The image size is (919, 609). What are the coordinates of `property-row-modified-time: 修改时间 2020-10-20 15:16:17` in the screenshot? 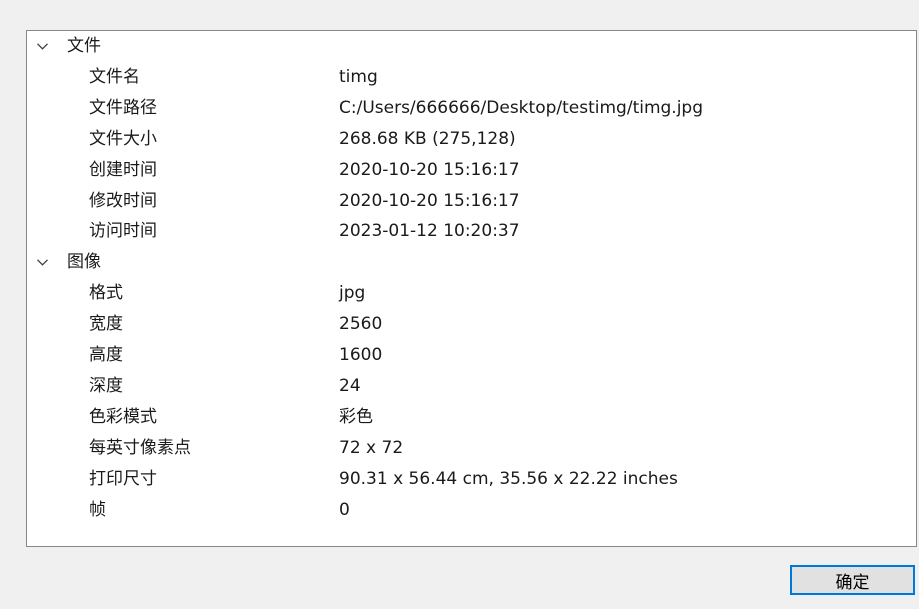 It's located at (471, 201).